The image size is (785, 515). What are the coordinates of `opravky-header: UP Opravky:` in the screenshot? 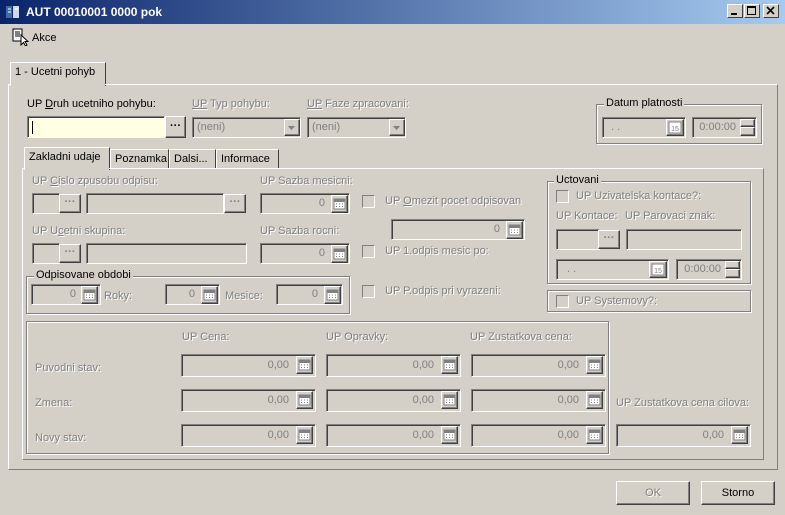 It's located at (357, 337).